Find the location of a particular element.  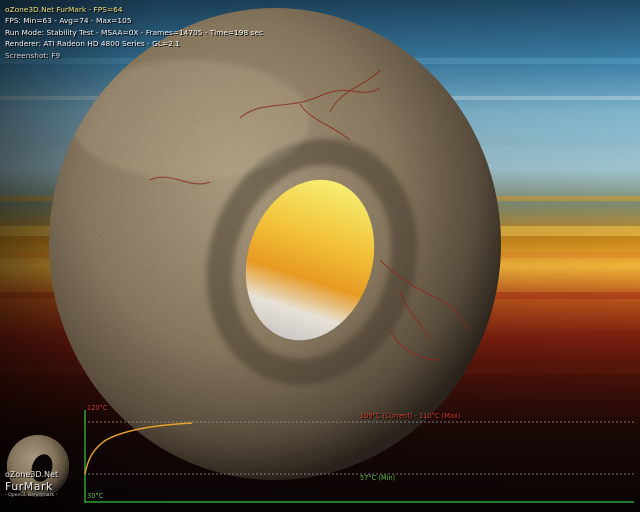

temperature-curve is located at coordinates (138, 448).